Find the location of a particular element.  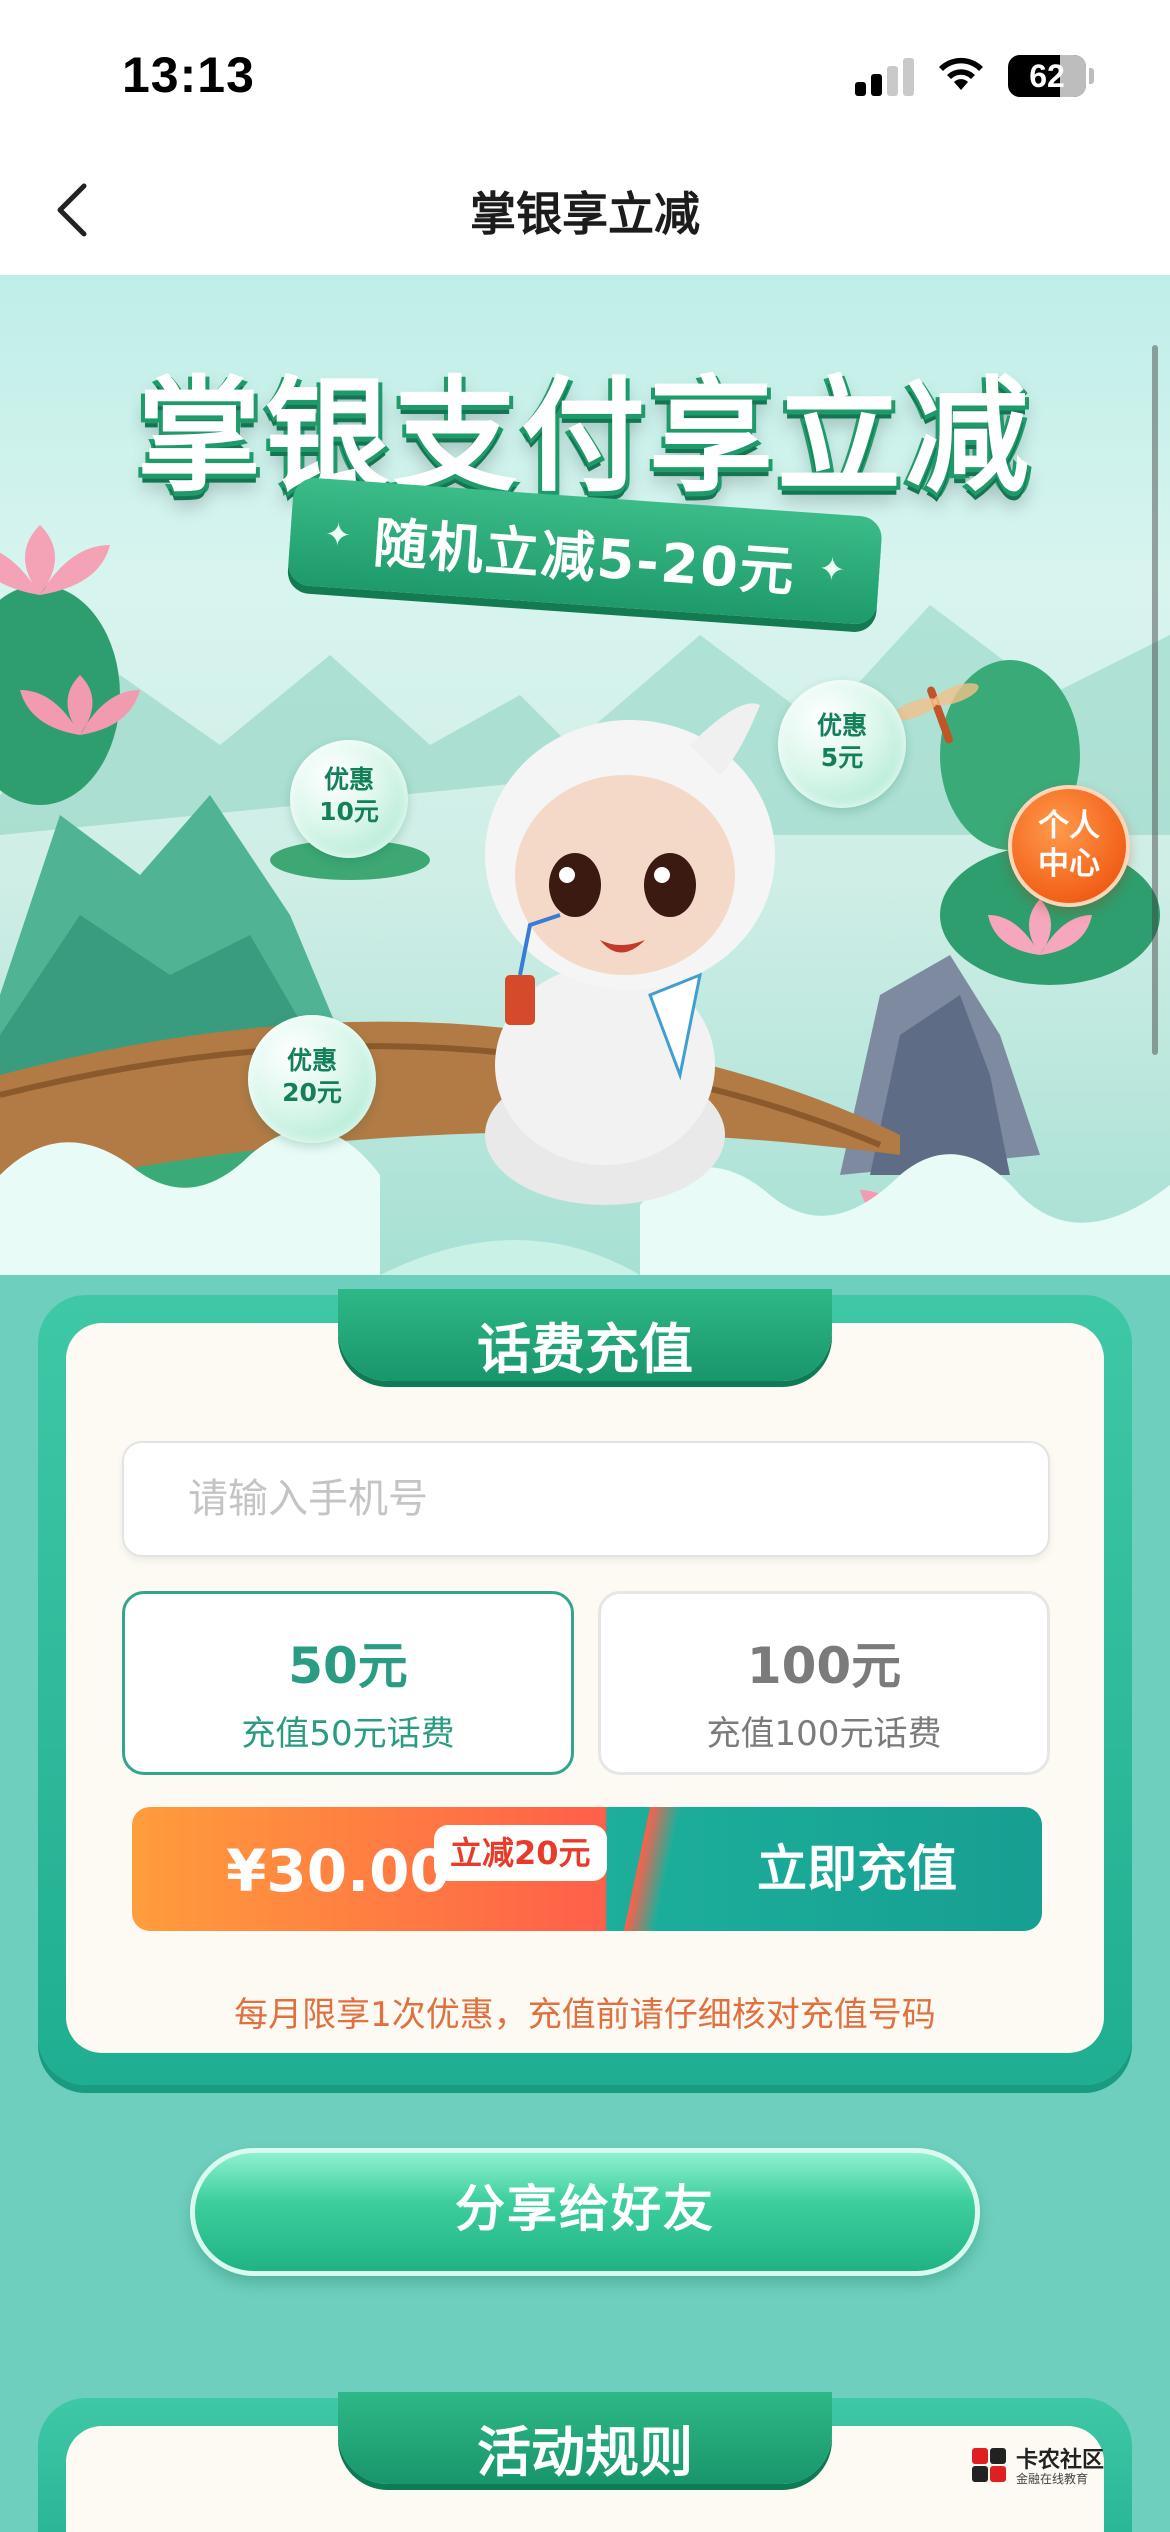

headline: 掌银支付享立减 is located at coordinates (584, 437).